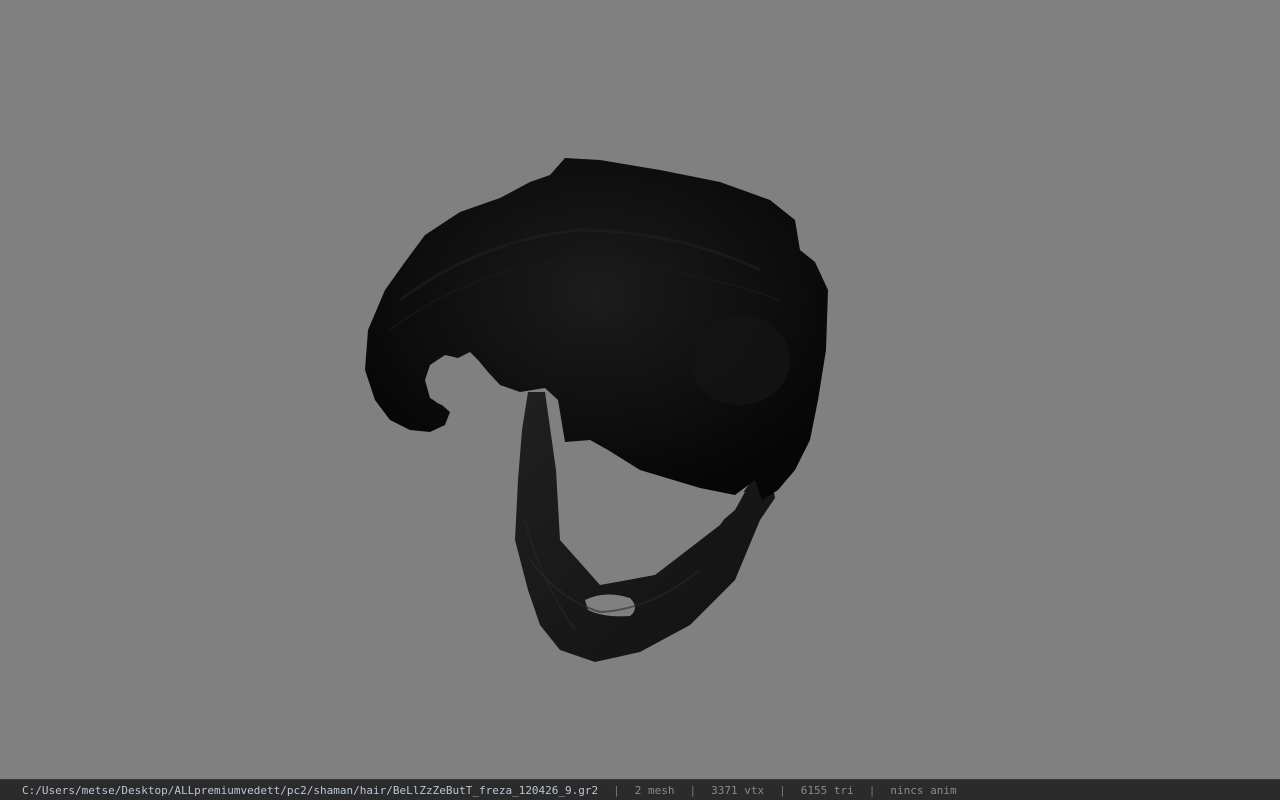  What do you see at coordinates (827, 790) in the screenshot?
I see `triangle-count: 6155 tri` at bounding box center [827, 790].